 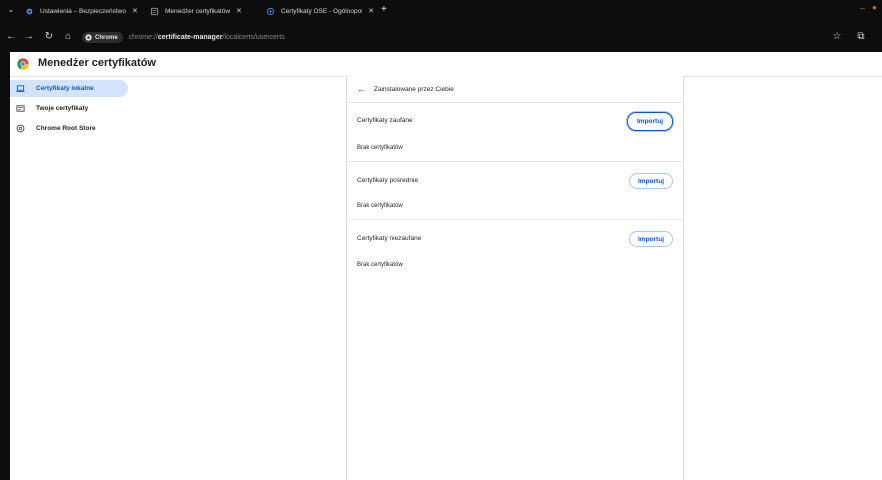 I want to click on site-info-chip: Chrome, so click(x=102, y=37).